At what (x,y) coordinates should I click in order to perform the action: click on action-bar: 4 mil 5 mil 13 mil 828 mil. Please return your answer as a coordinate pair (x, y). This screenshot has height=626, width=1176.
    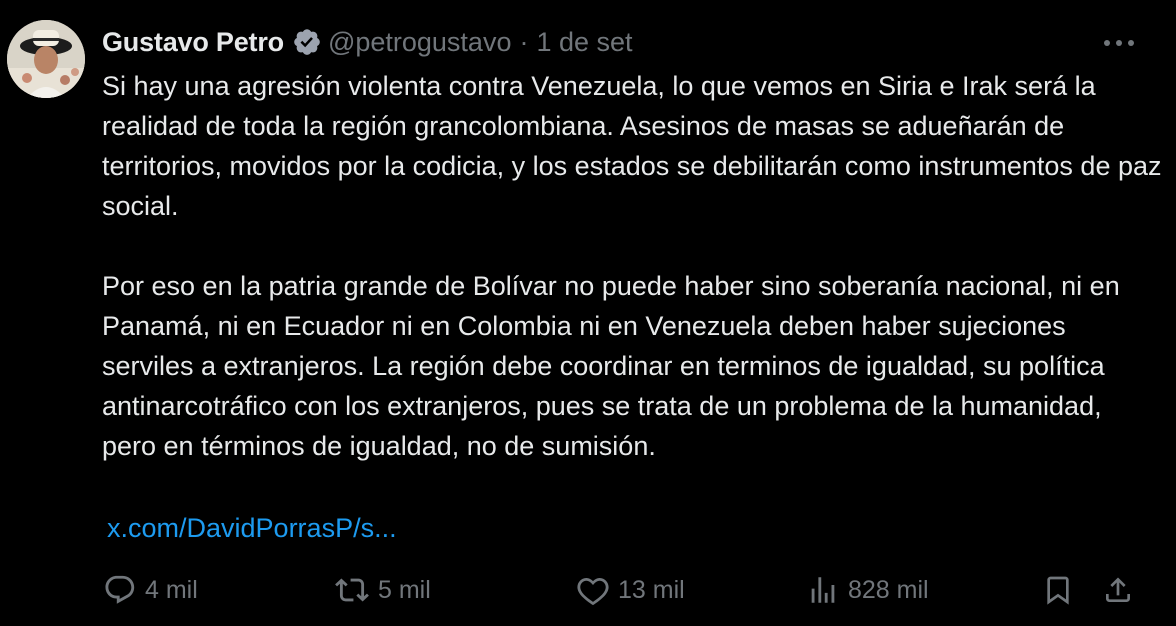
    Looking at the image, I should click on (588, 590).